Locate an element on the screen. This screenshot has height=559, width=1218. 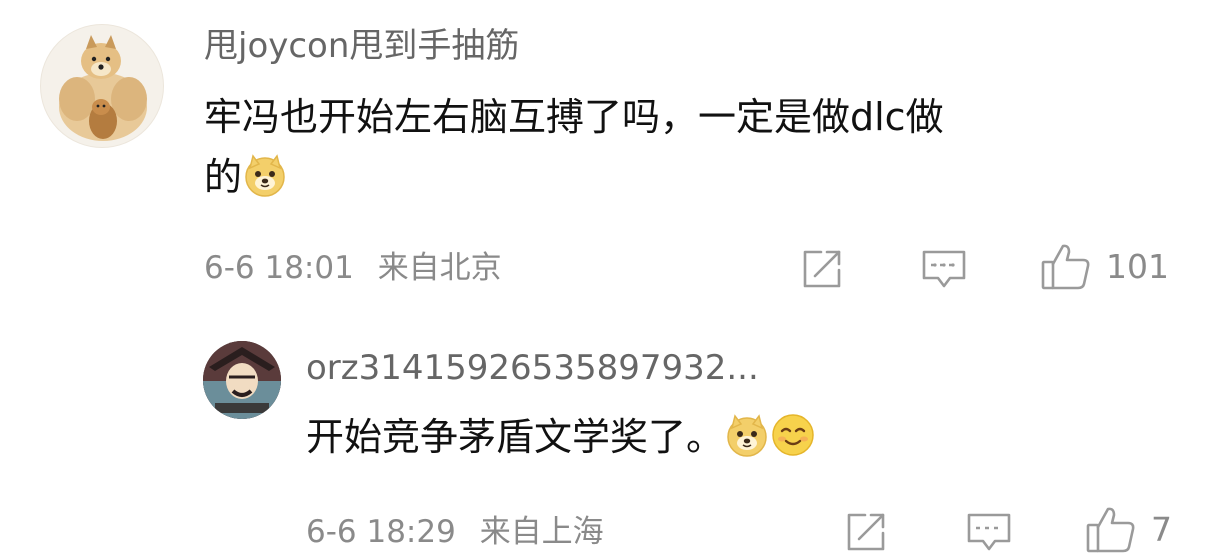
comment-text-line-2: 的 is located at coordinates (699, 177).